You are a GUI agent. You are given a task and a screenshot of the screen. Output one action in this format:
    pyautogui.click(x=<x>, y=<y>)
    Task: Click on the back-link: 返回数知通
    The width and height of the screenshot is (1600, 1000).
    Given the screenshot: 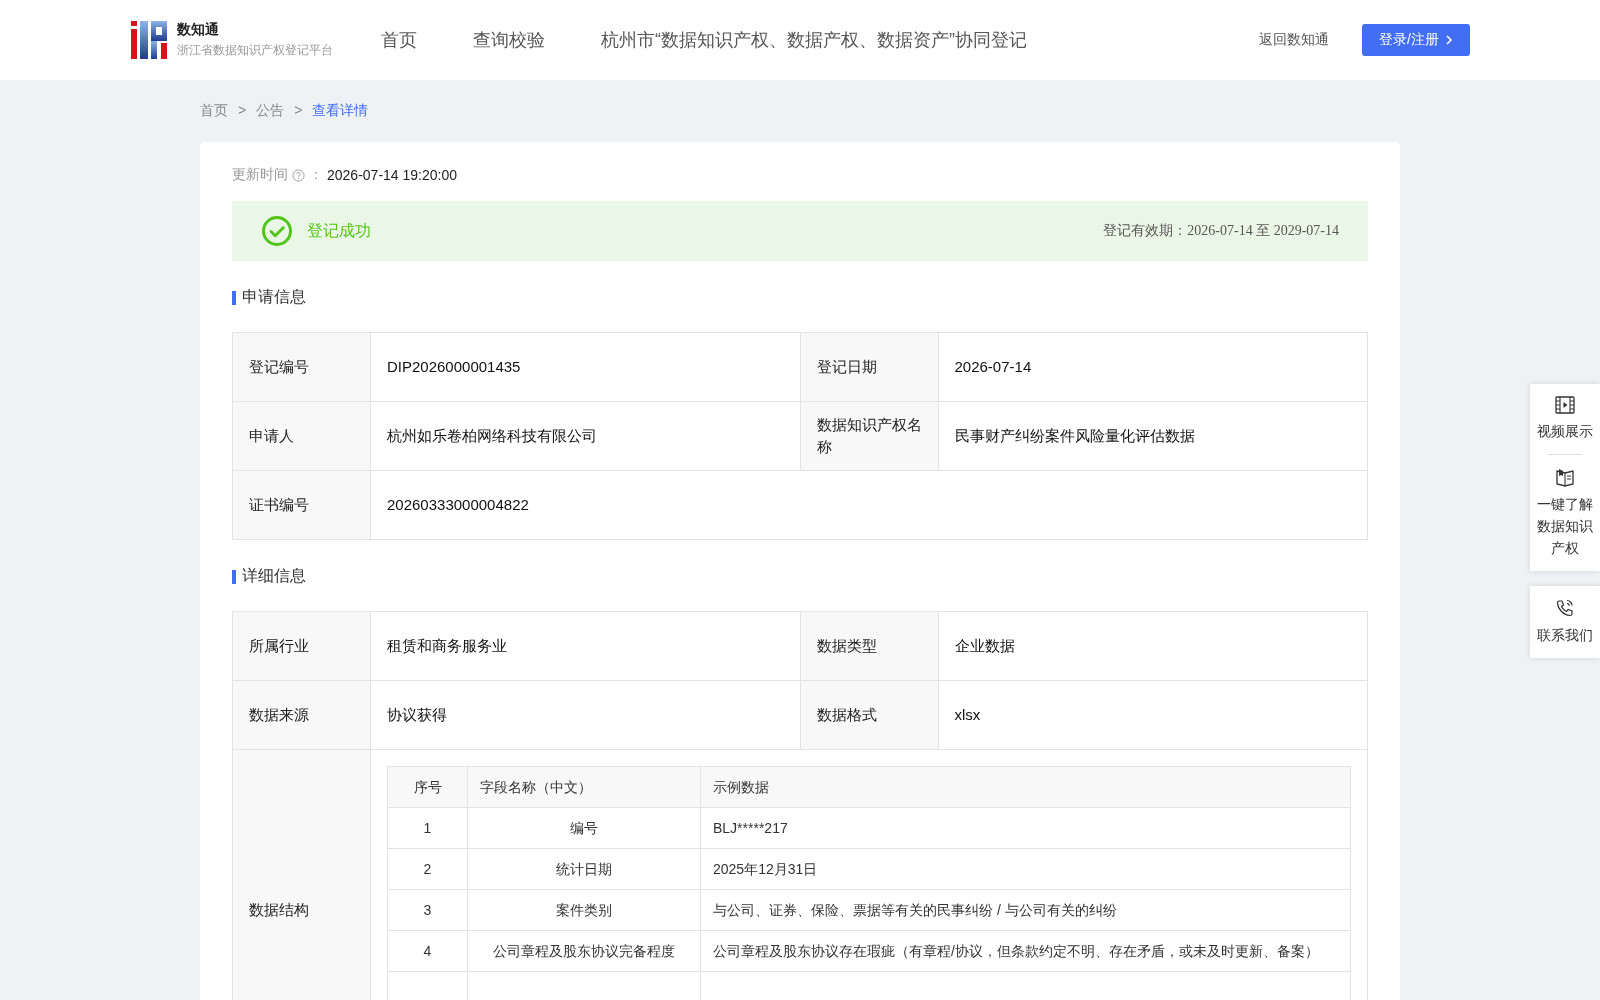 What is the action you would take?
    pyautogui.click(x=1294, y=40)
    